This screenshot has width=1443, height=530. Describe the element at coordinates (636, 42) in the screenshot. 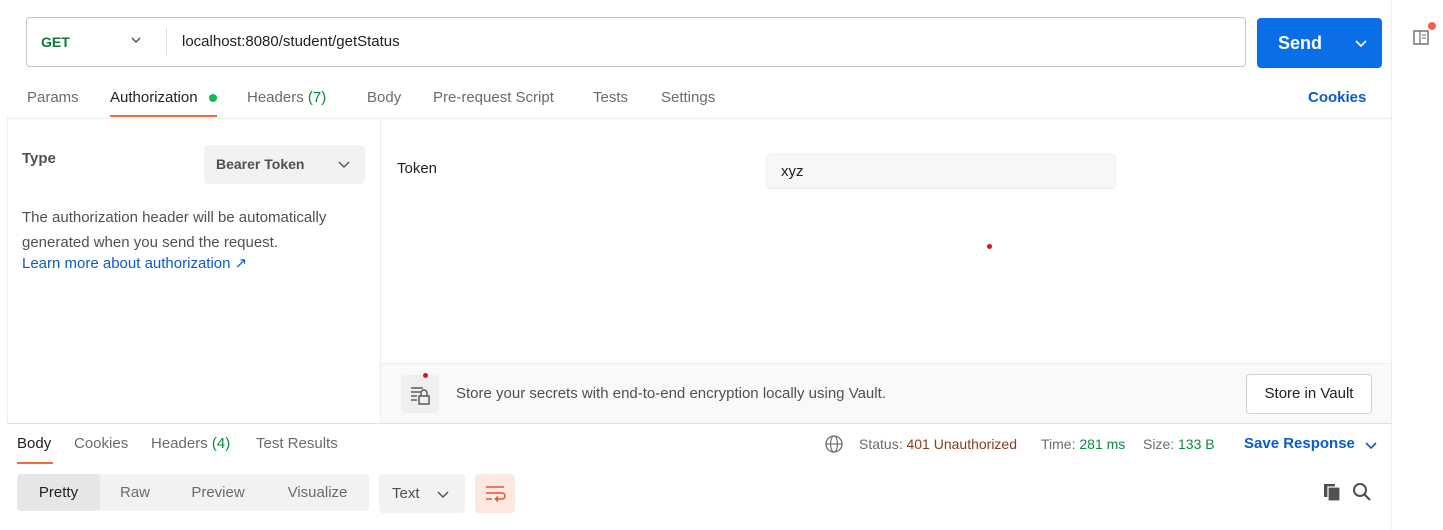

I see `request-url-bar: GET localhost:8080/student/getStatus` at that location.